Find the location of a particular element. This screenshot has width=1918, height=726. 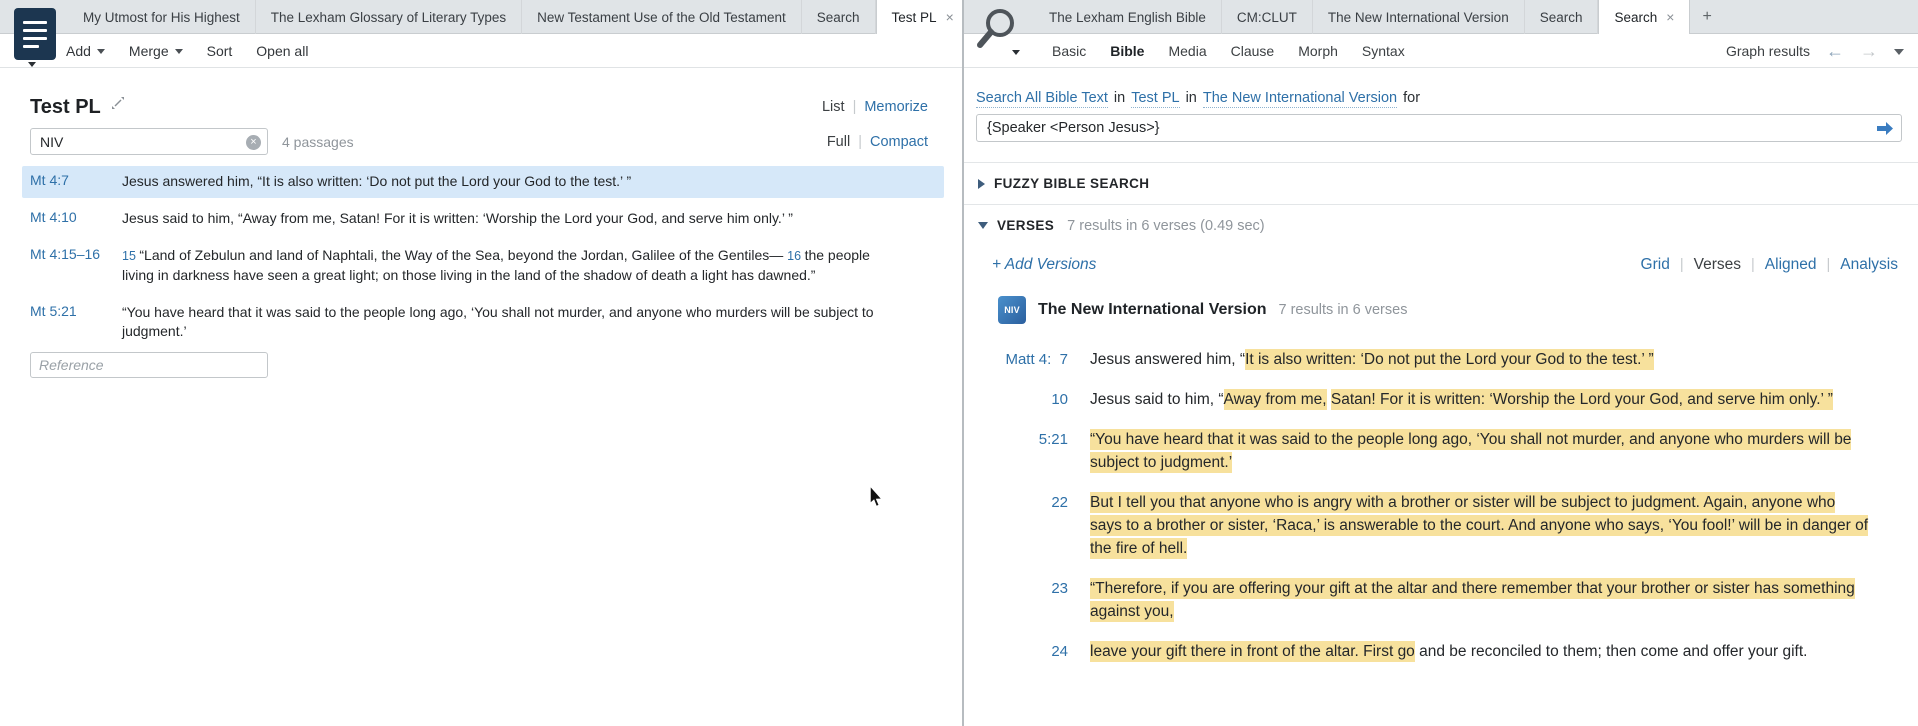

passage-reference: Mt 4:7 is located at coordinates (76, 181).